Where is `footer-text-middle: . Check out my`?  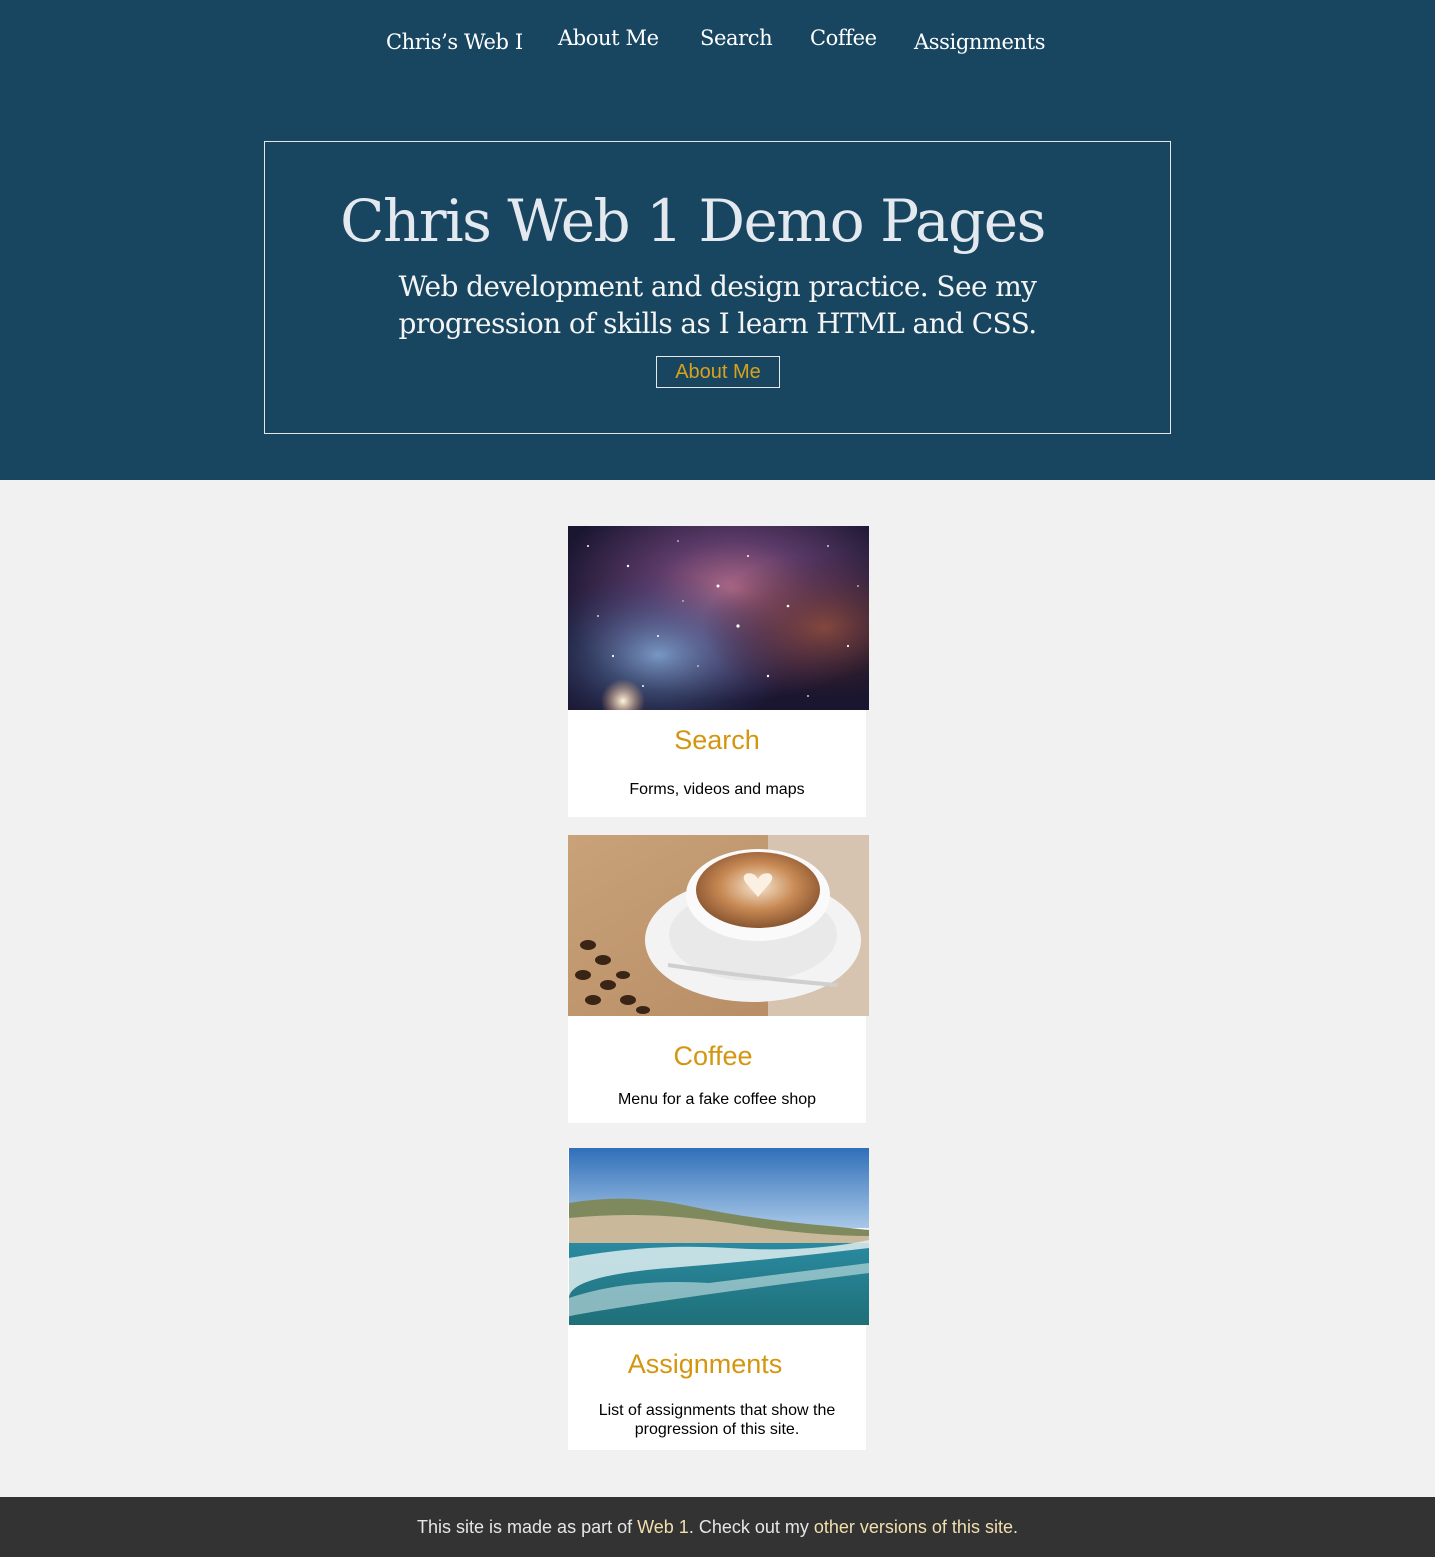
footer-text-middle: . Check out my is located at coordinates (751, 1527).